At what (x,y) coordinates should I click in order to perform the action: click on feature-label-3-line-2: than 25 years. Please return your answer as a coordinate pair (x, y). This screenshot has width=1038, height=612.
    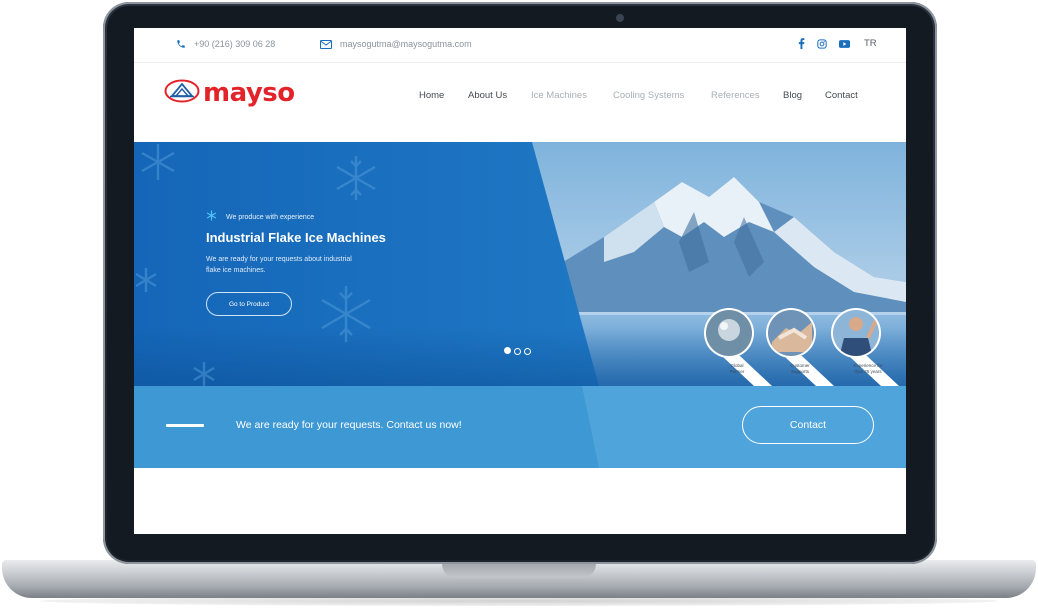
    Looking at the image, I should click on (868, 371).